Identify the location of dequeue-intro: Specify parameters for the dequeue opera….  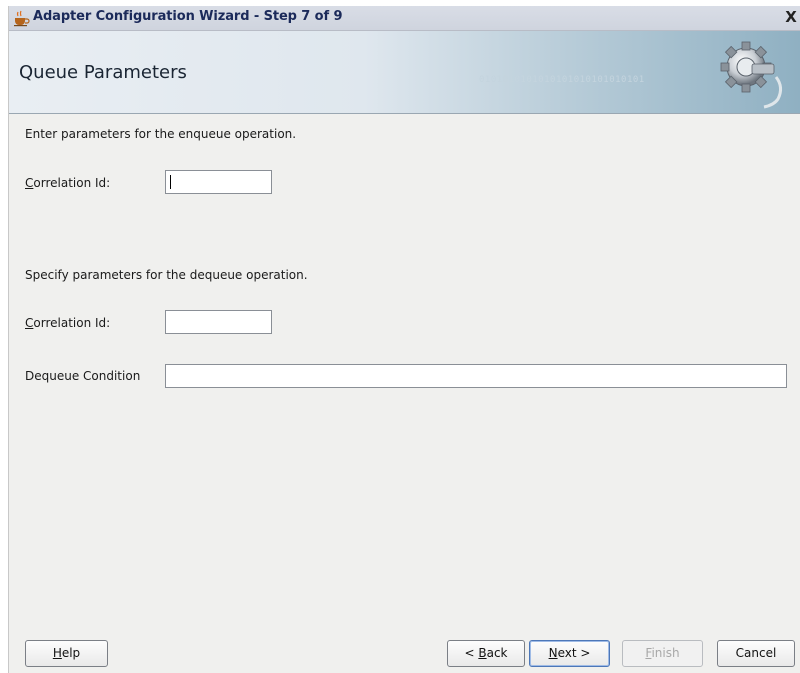
(166, 275).